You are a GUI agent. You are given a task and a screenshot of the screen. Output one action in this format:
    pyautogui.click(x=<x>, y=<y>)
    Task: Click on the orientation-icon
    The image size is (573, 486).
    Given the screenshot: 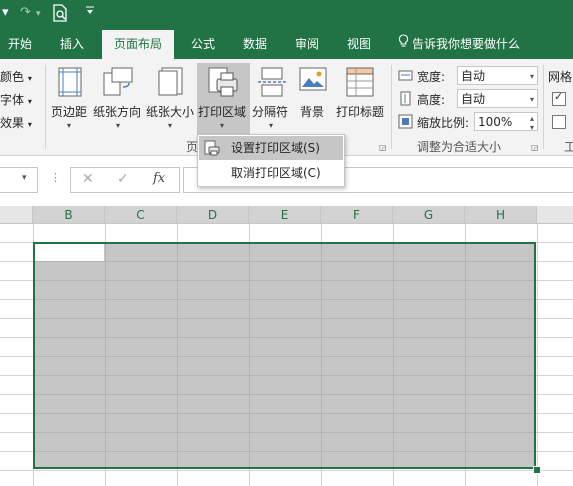 What is the action you would take?
    pyautogui.click(x=118, y=81)
    